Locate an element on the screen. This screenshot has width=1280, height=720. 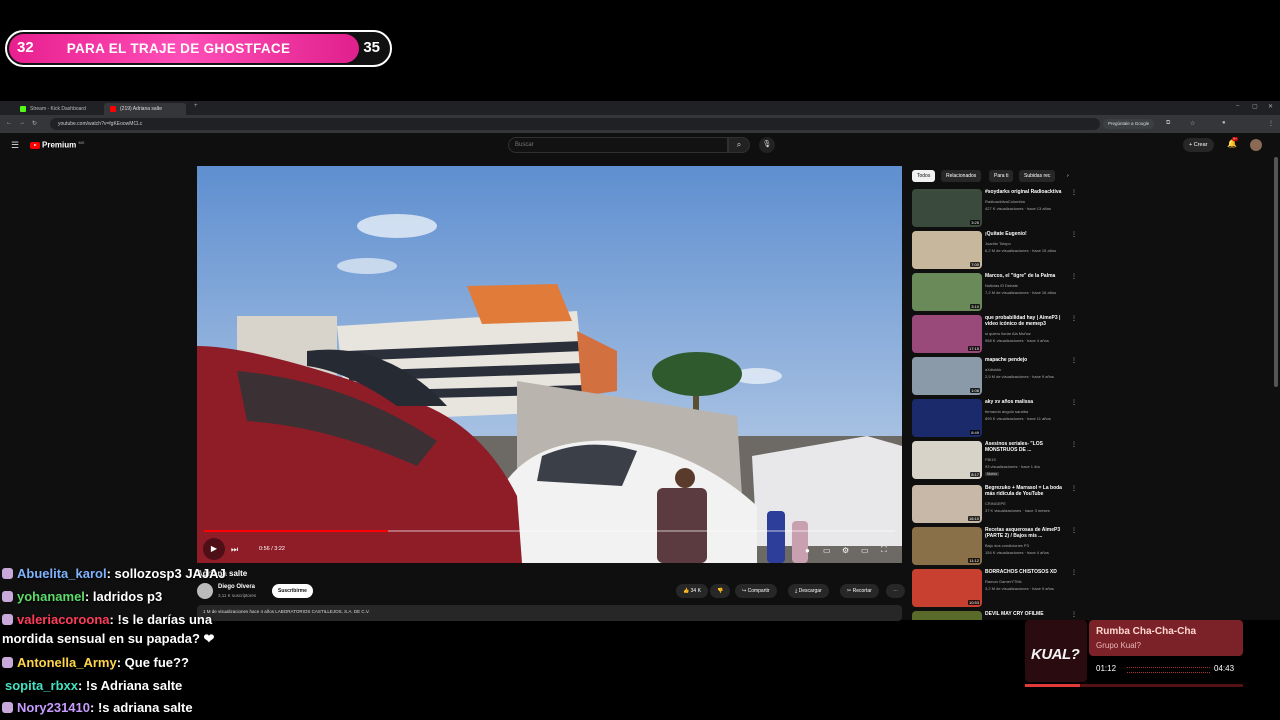
voice-search-icon: 🎙 is located at coordinates (767, 145).